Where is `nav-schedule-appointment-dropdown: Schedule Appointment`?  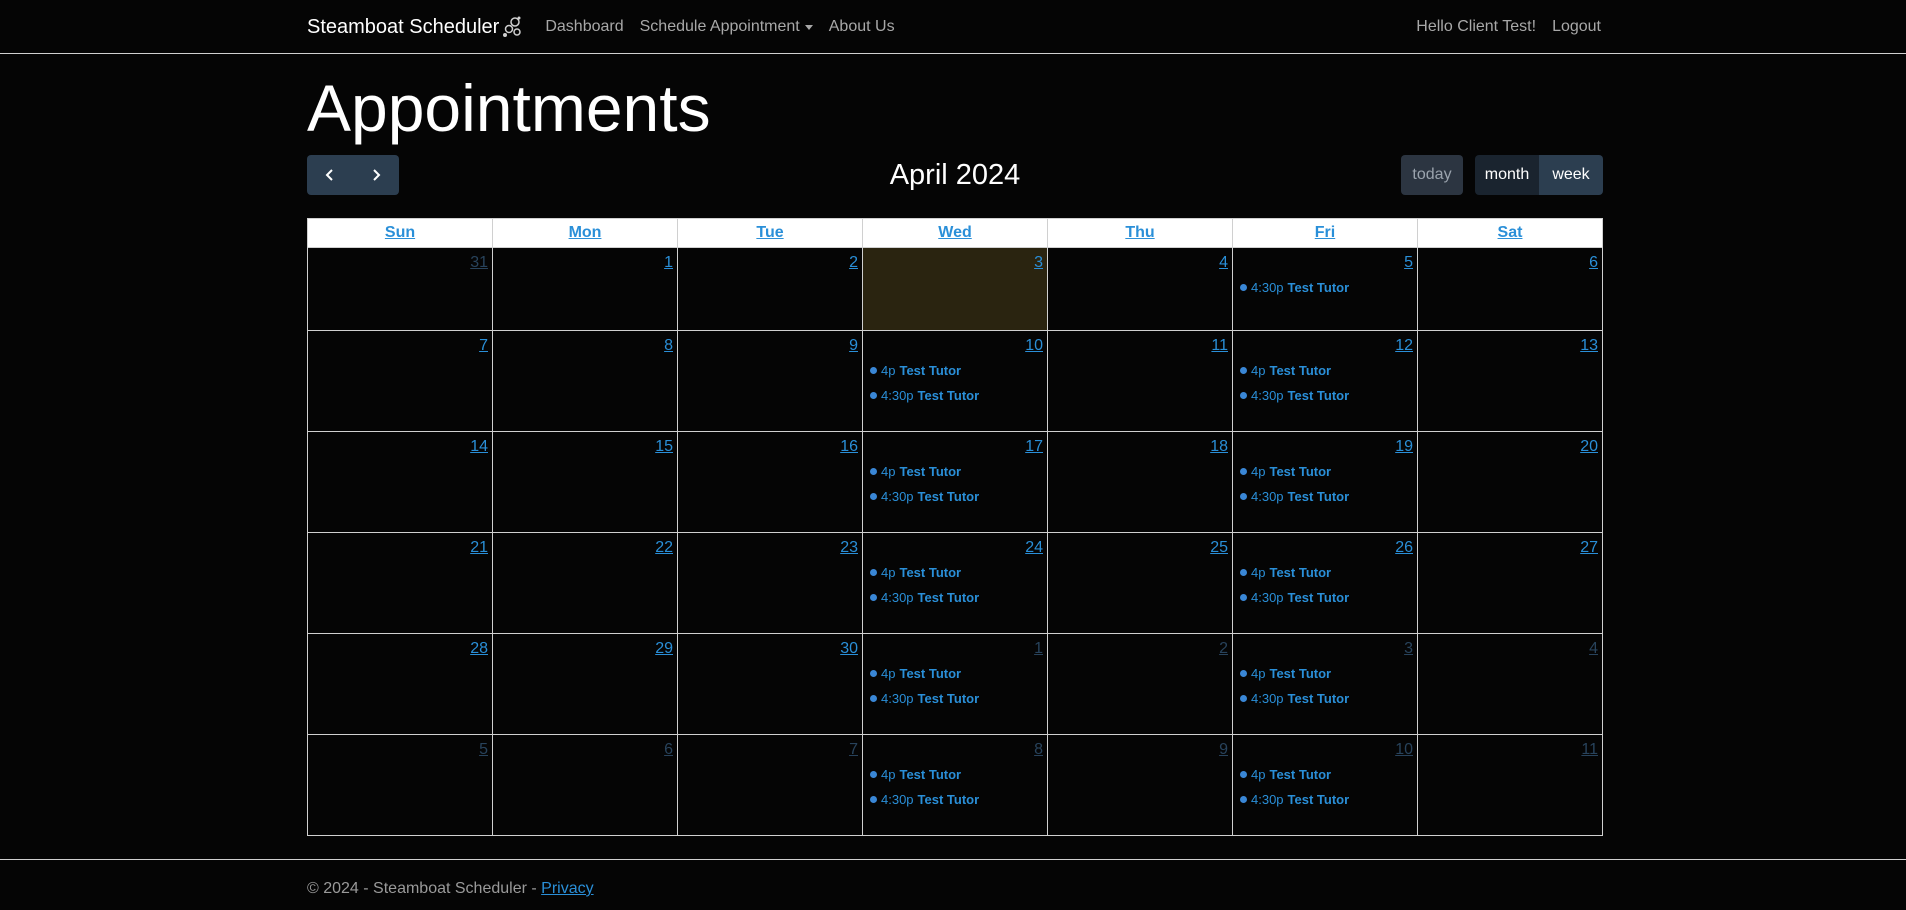 nav-schedule-appointment-dropdown: Schedule Appointment is located at coordinates (726, 27).